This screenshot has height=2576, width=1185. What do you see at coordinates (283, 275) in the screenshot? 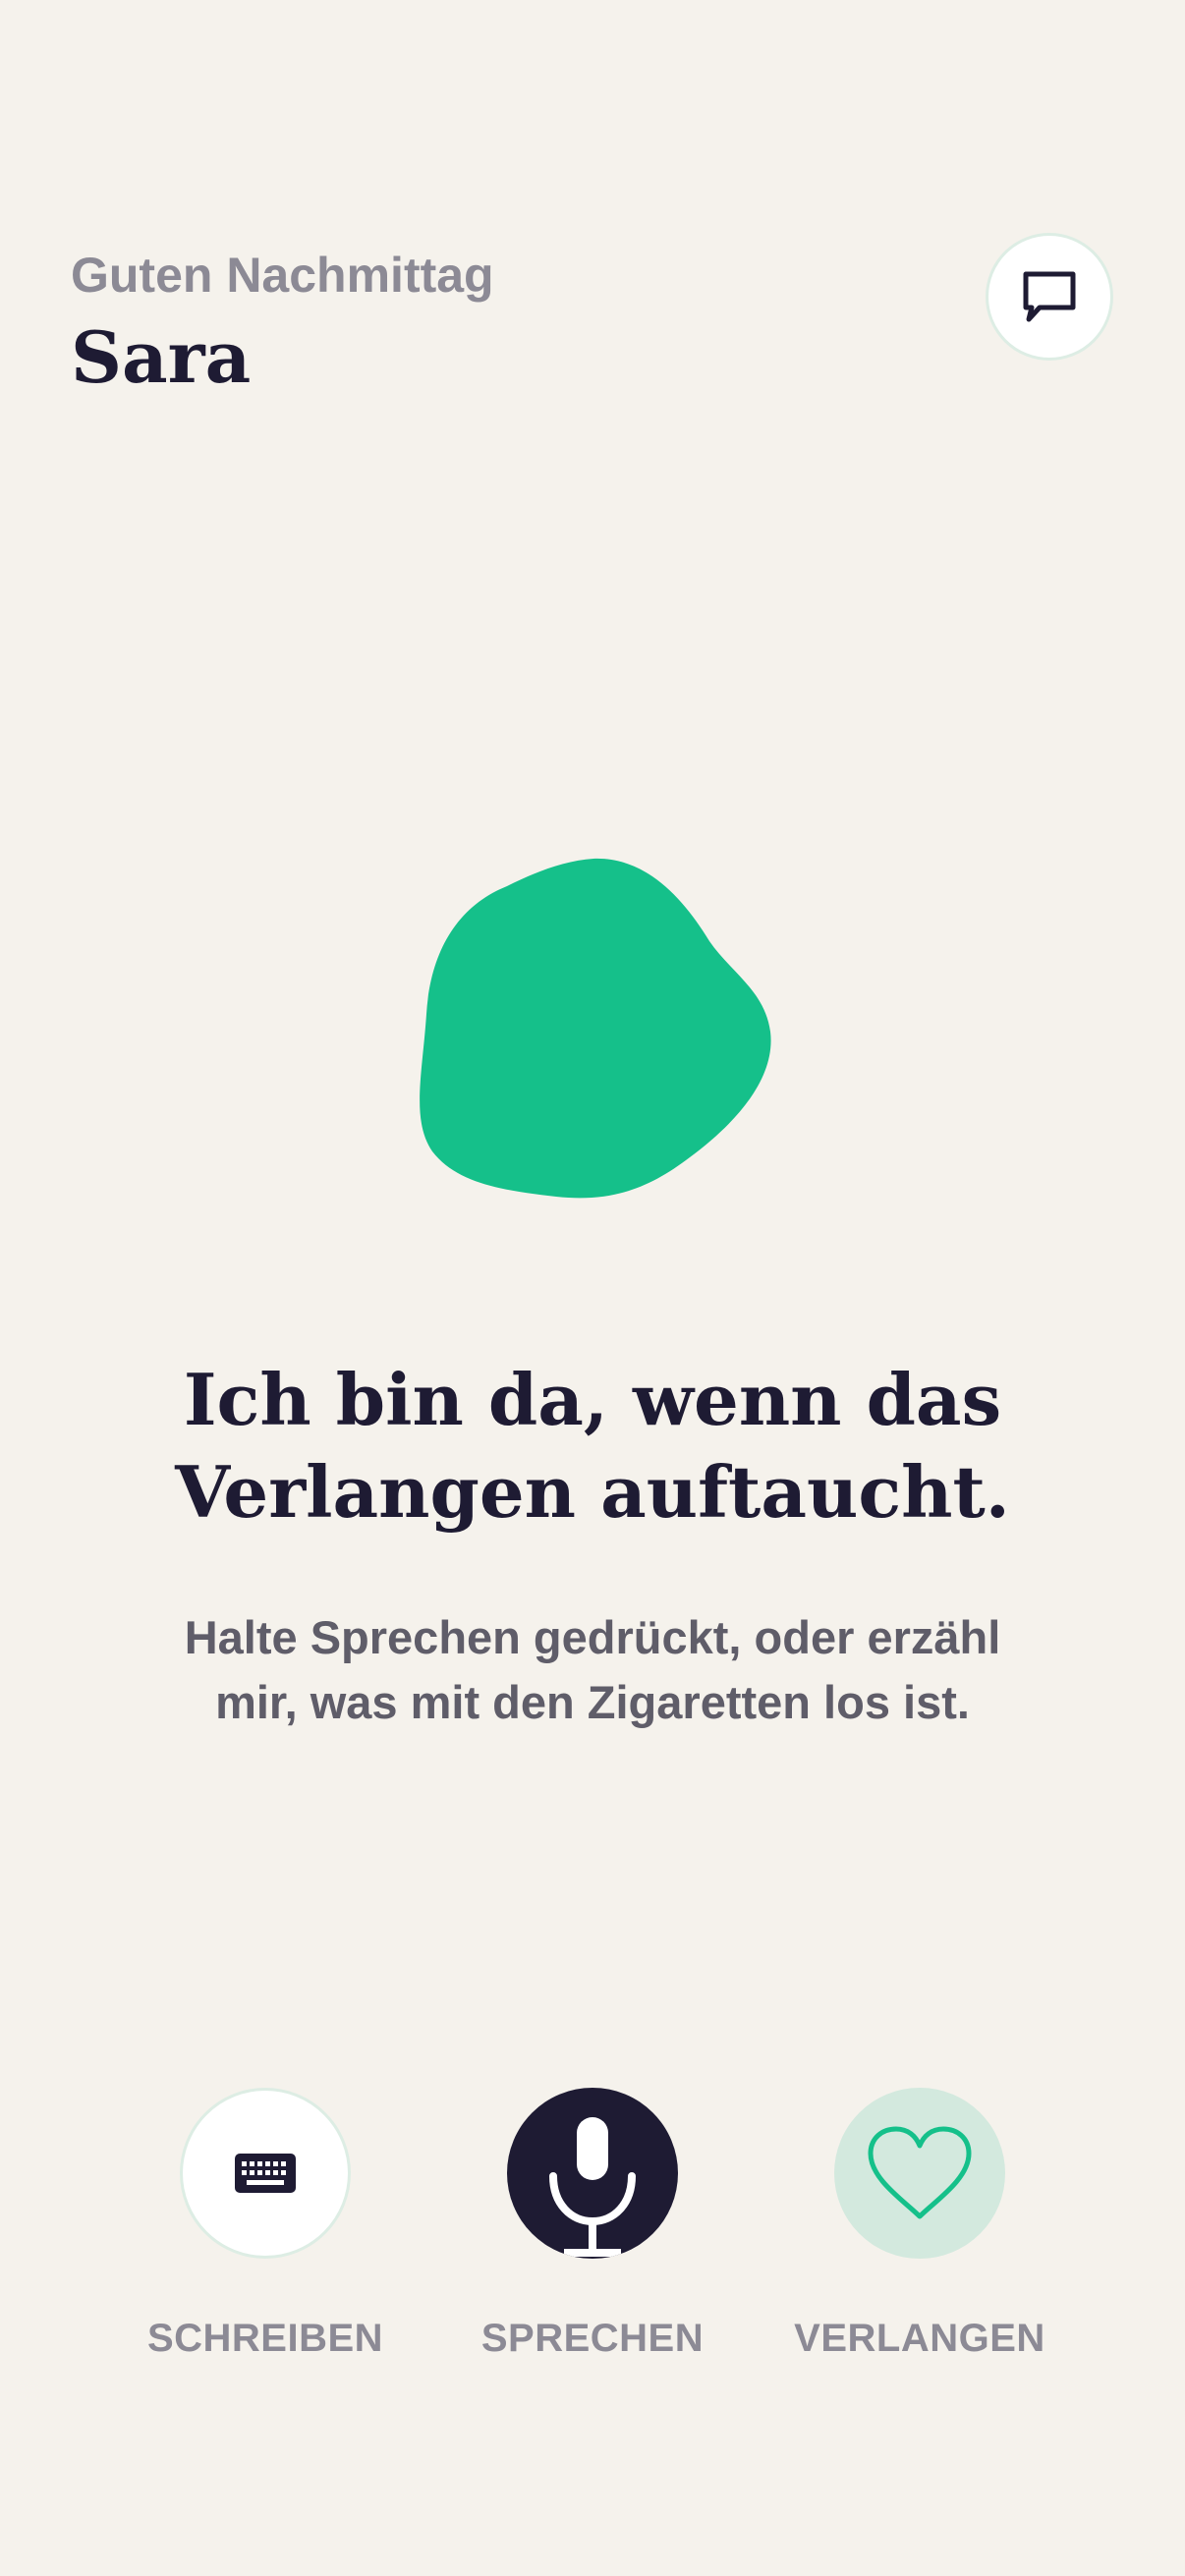
I see `greeting-text: Guten Nachmittag` at bounding box center [283, 275].